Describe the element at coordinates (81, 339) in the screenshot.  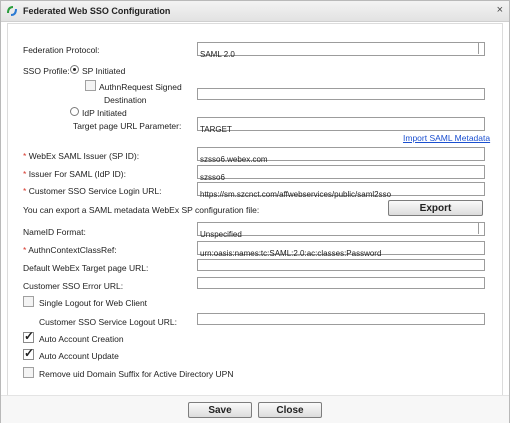
I see `auto-account-creation-label: Auto Account Creation` at that location.